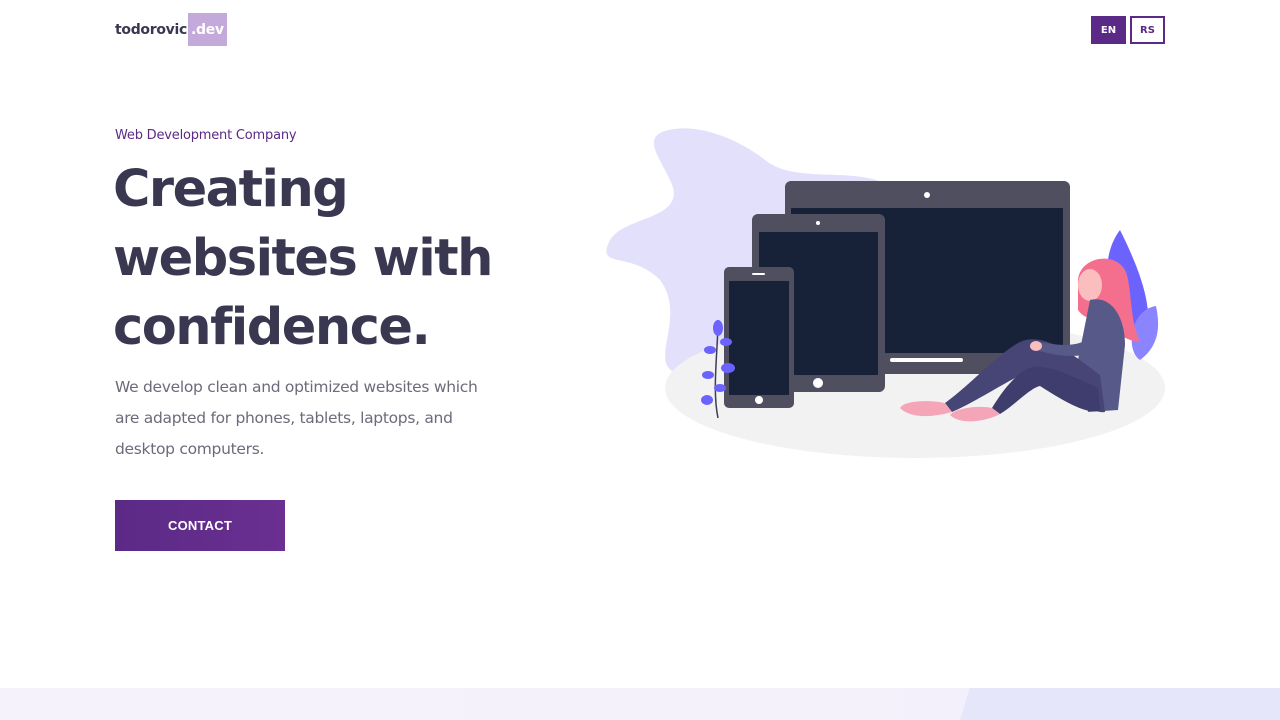  Describe the element at coordinates (206, 135) in the screenshot. I see `hero-eyebrow: Web Development Company` at that location.